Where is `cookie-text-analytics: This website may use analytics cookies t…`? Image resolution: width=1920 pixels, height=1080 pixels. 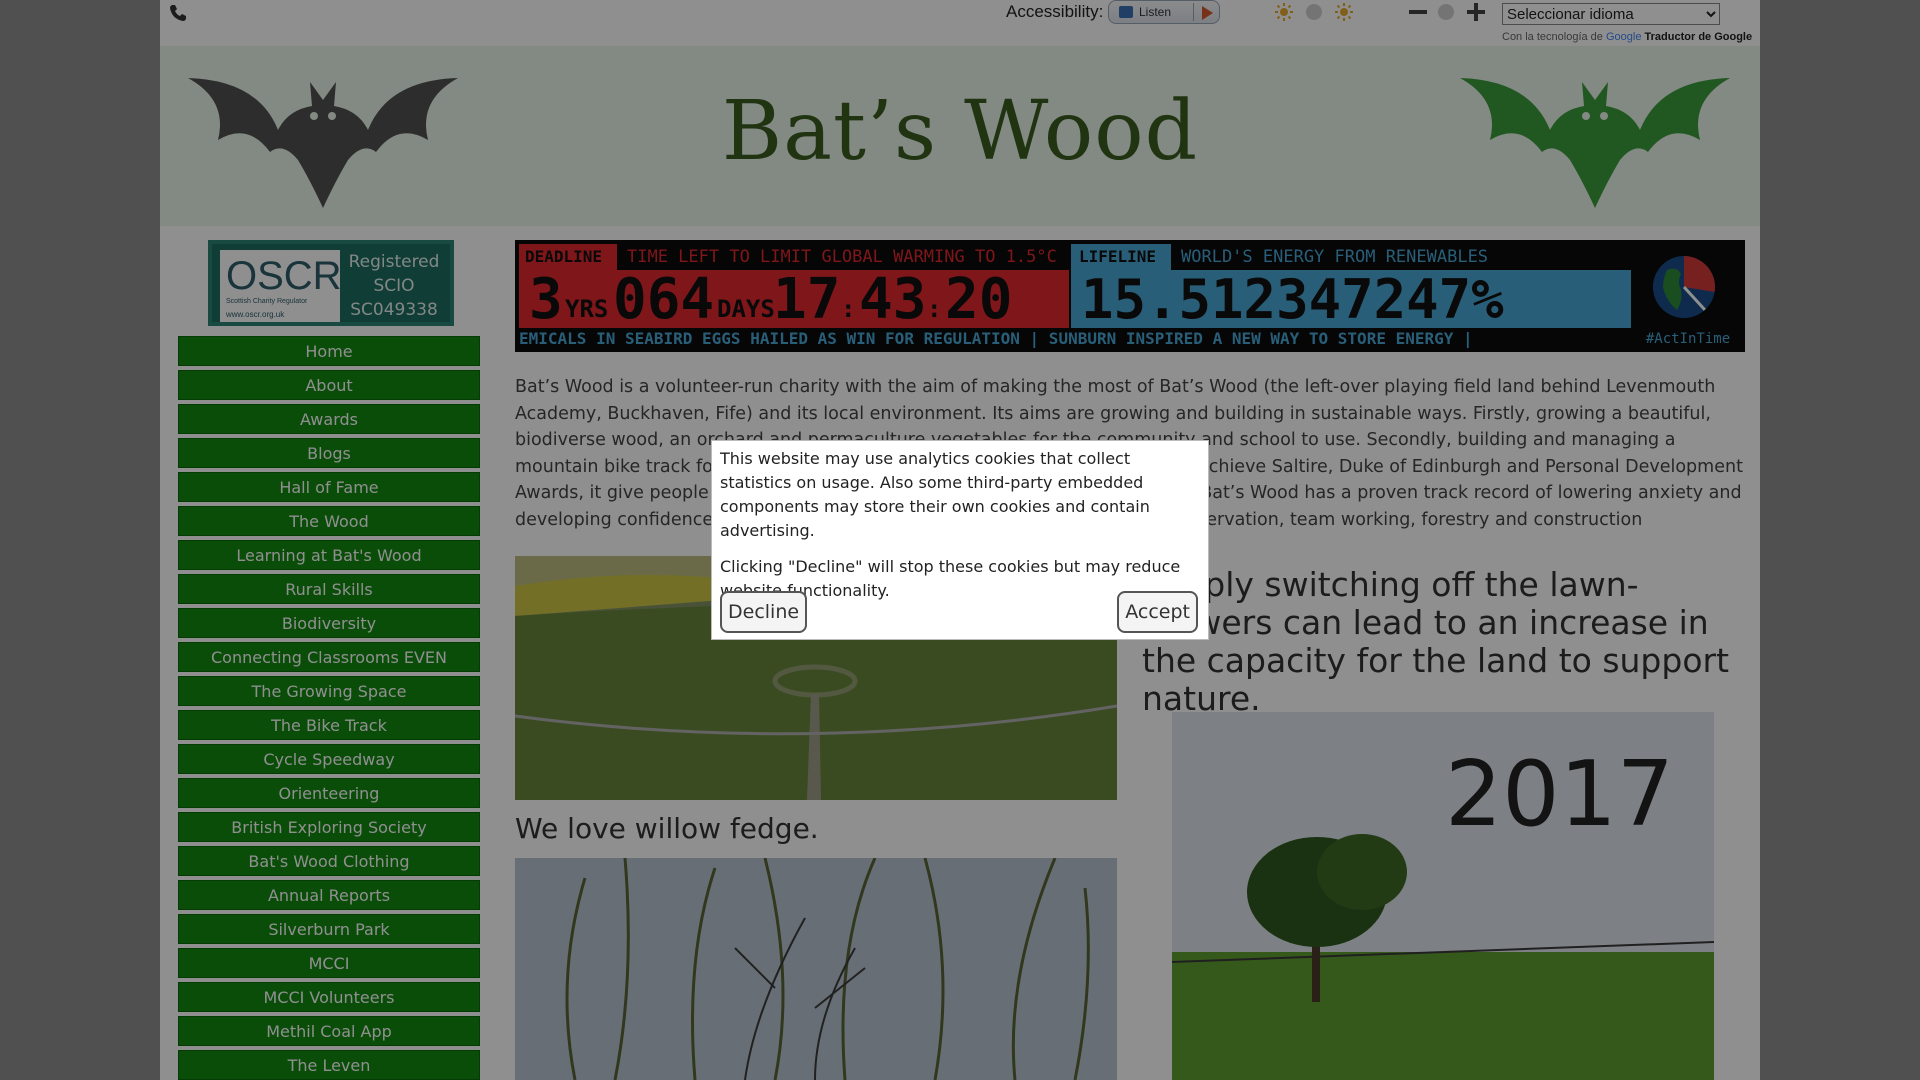
cookie-text-analytics: This website may use analytics cookies t… is located at coordinates (935, 494).